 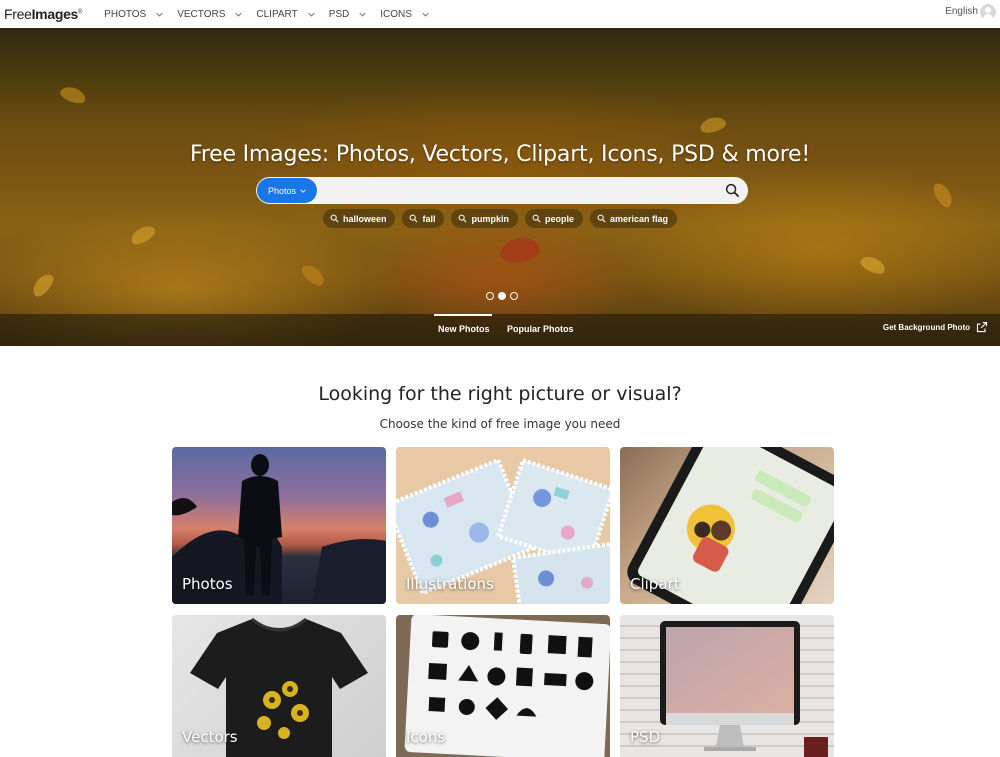 What do you see at coordinates (926, 327) in the screenshot?
I see `get-background-photo-label: Get Background Photo` at bounding box center [926, 327].